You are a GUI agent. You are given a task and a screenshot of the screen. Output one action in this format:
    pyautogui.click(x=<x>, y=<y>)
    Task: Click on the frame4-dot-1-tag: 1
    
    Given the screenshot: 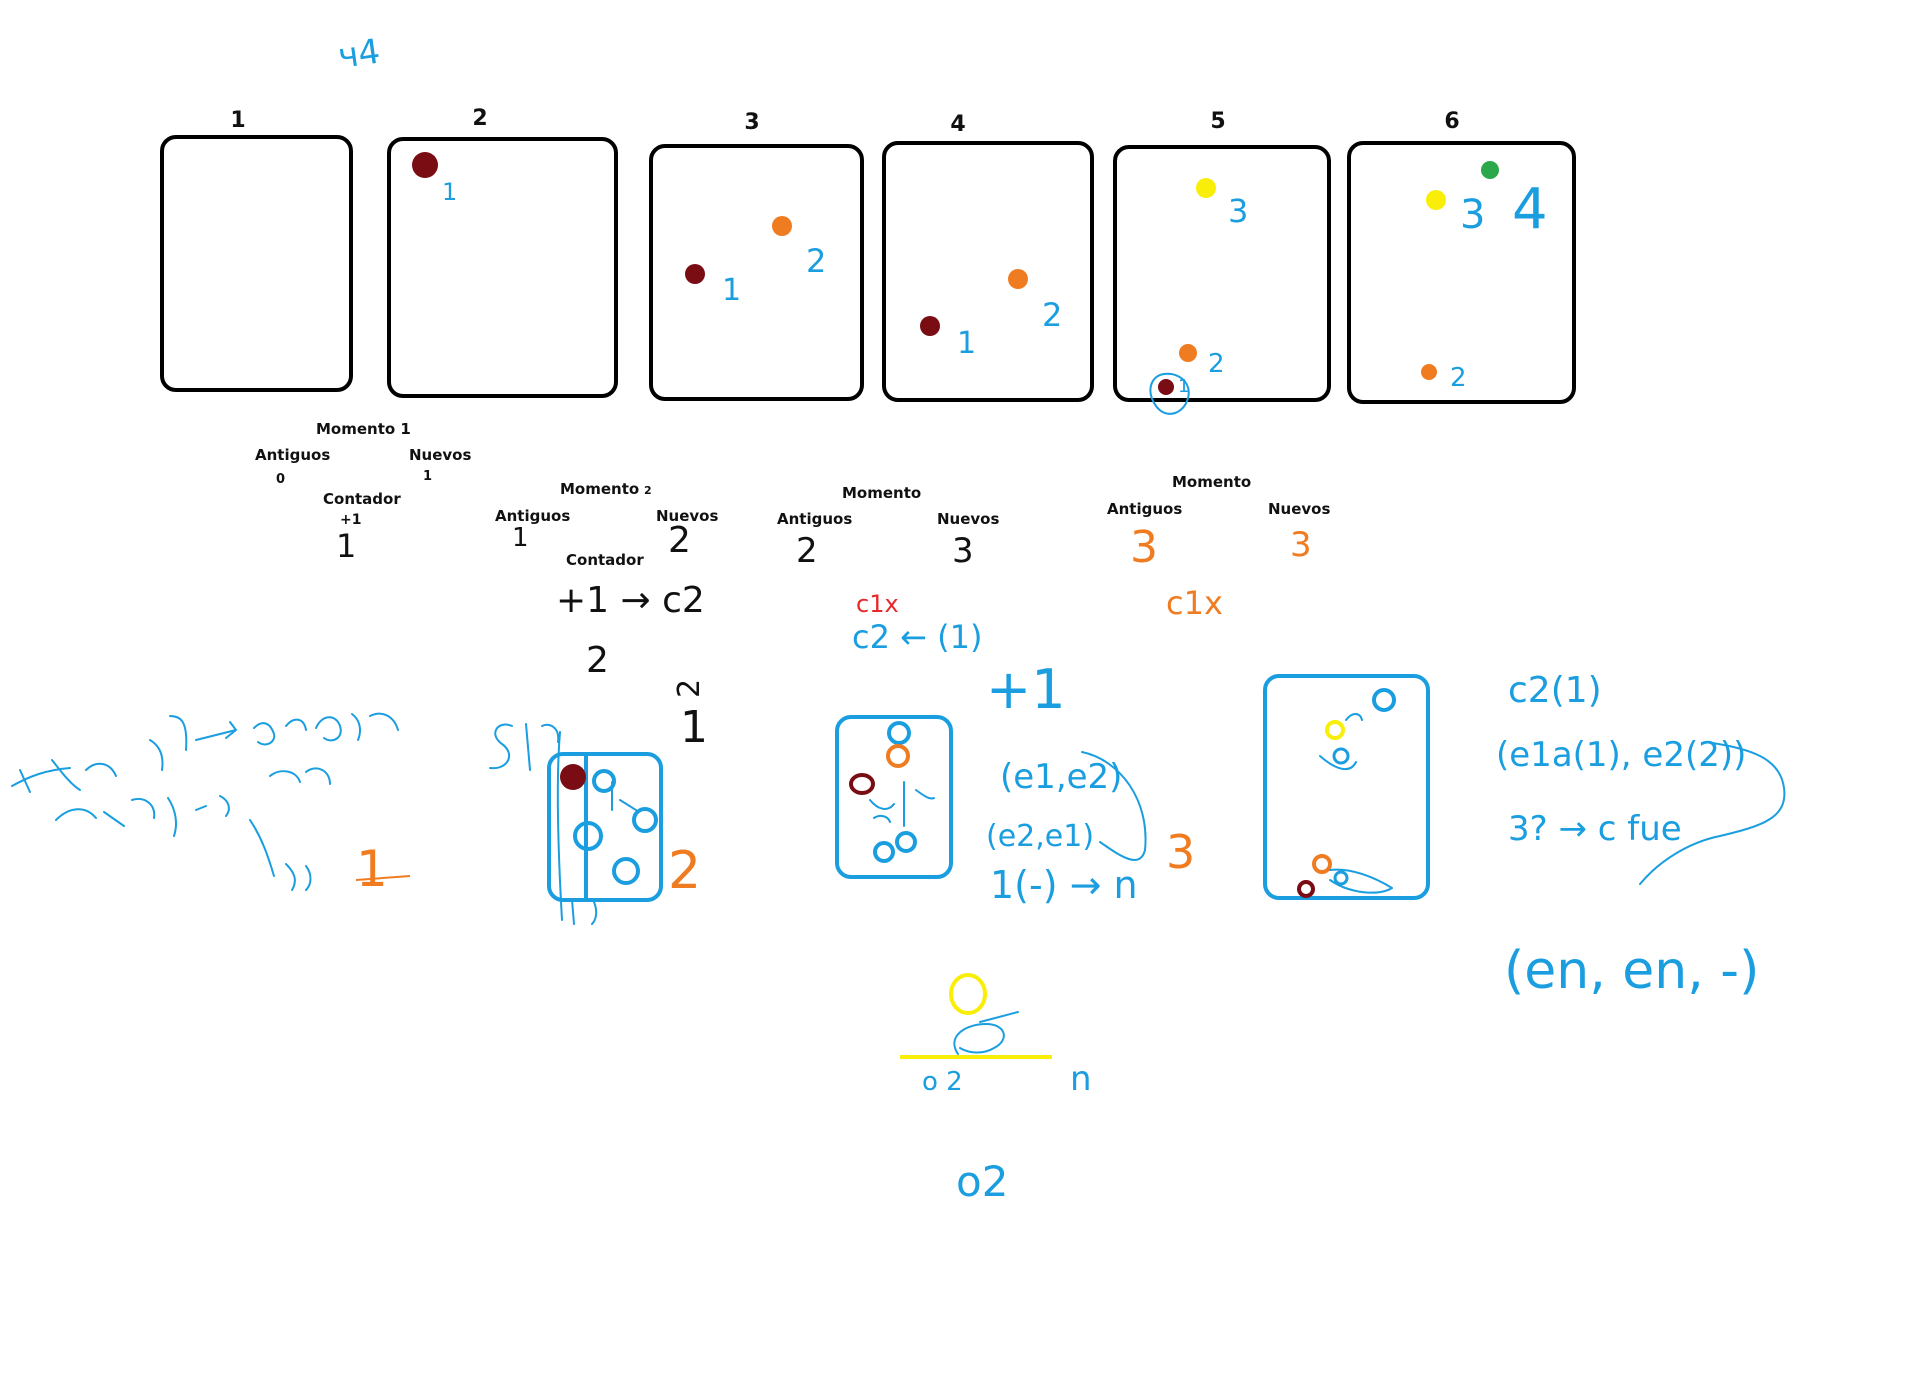 What is the action you would take?
    pyautogui.click(x=966, y=343)
    